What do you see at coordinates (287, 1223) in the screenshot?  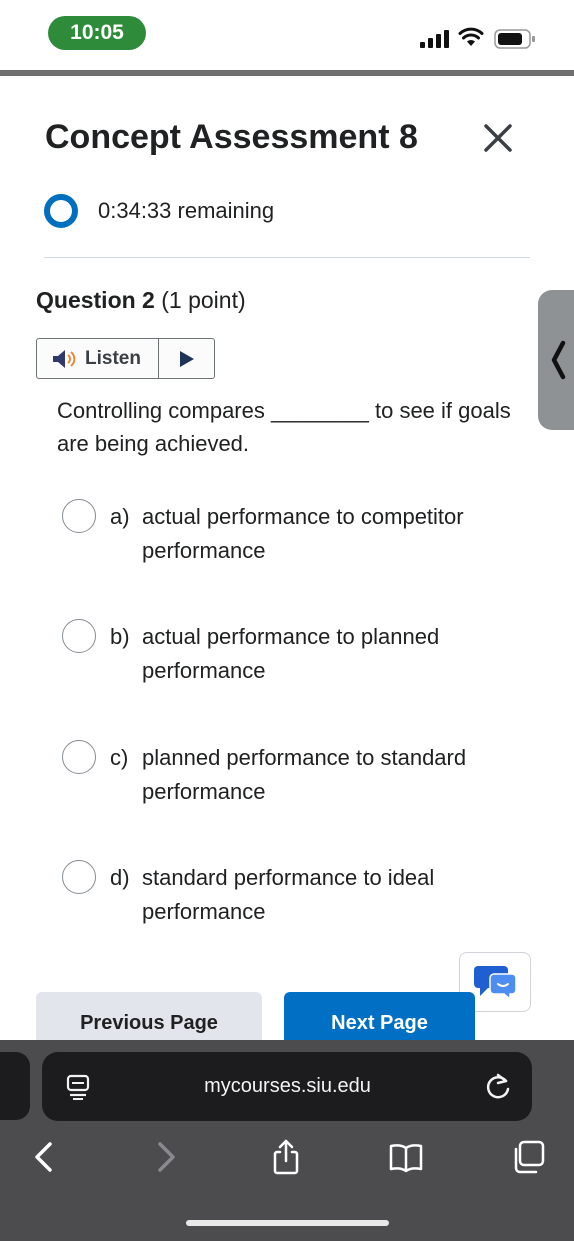 I see `home-indicator` at bounding box center [287, 1223].